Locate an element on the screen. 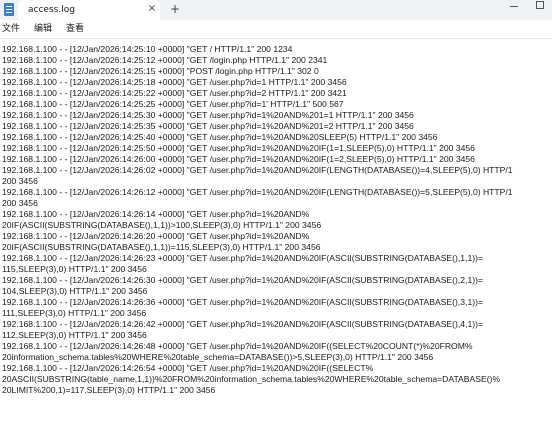 The height and width of the screenshot is (427, 552). menu-file: 文件 is located at coordinates (11, 29).